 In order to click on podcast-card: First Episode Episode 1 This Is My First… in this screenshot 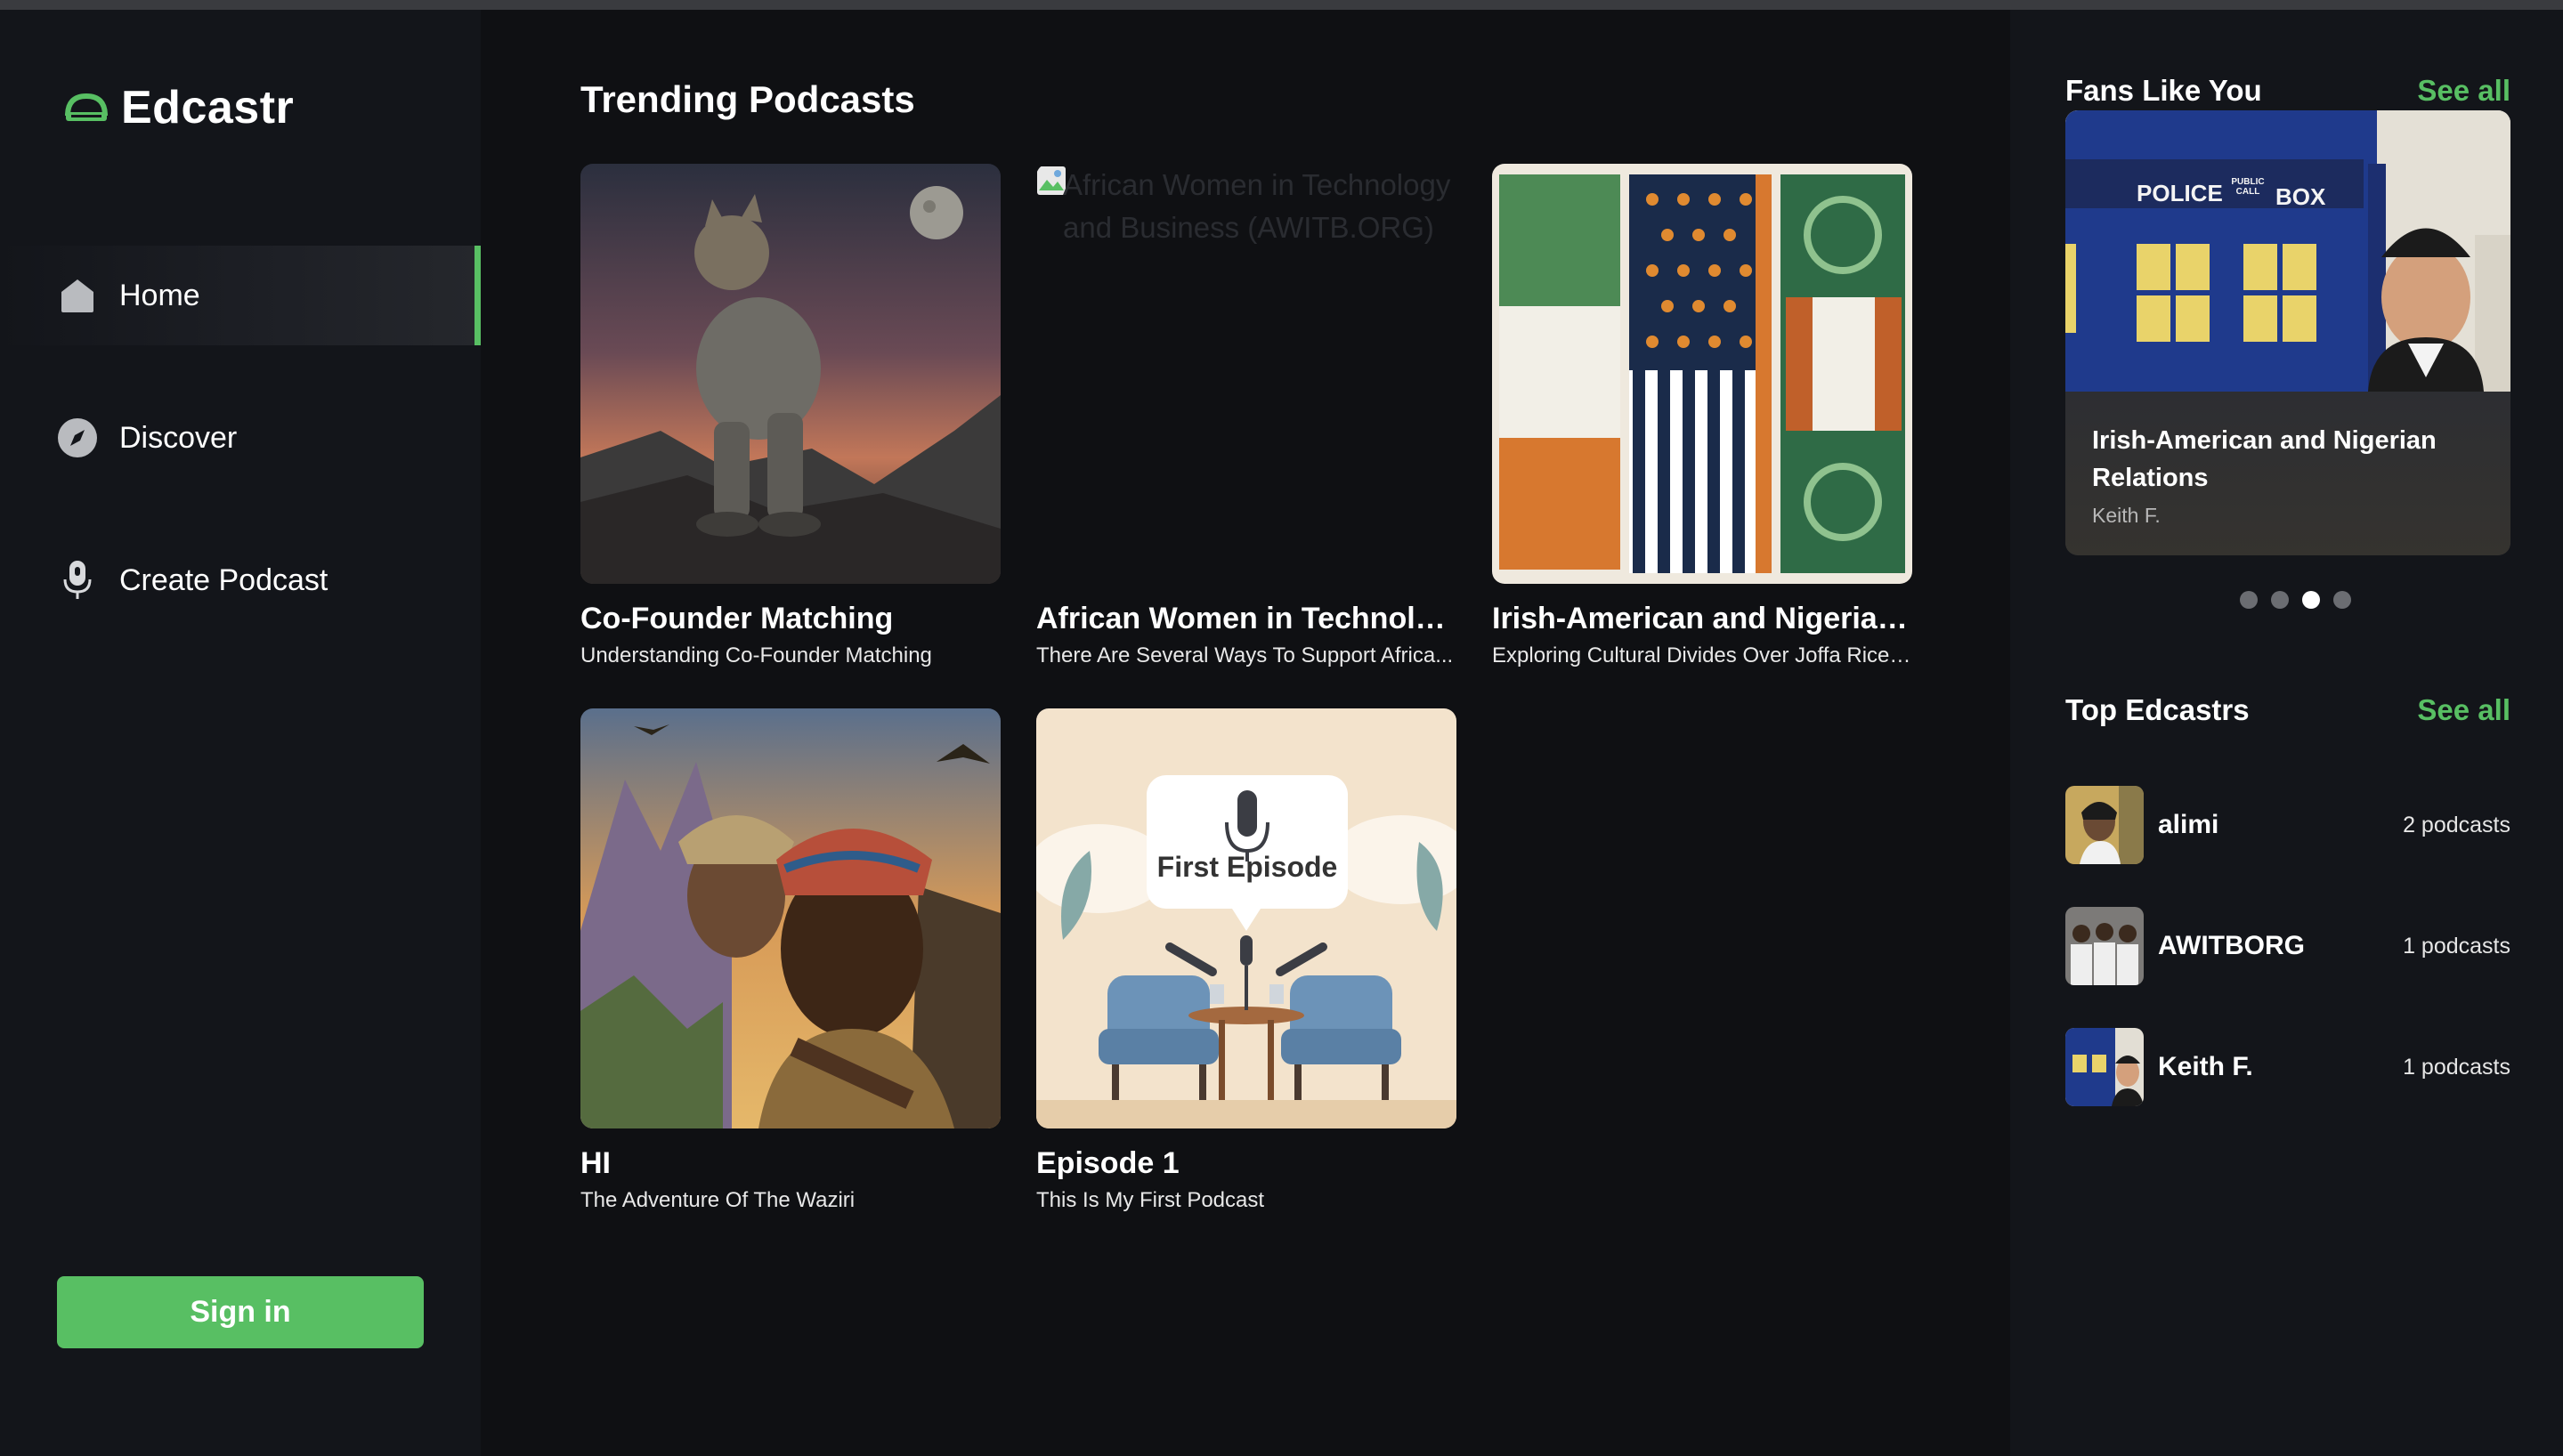, I will do `click(1246, 961)`.